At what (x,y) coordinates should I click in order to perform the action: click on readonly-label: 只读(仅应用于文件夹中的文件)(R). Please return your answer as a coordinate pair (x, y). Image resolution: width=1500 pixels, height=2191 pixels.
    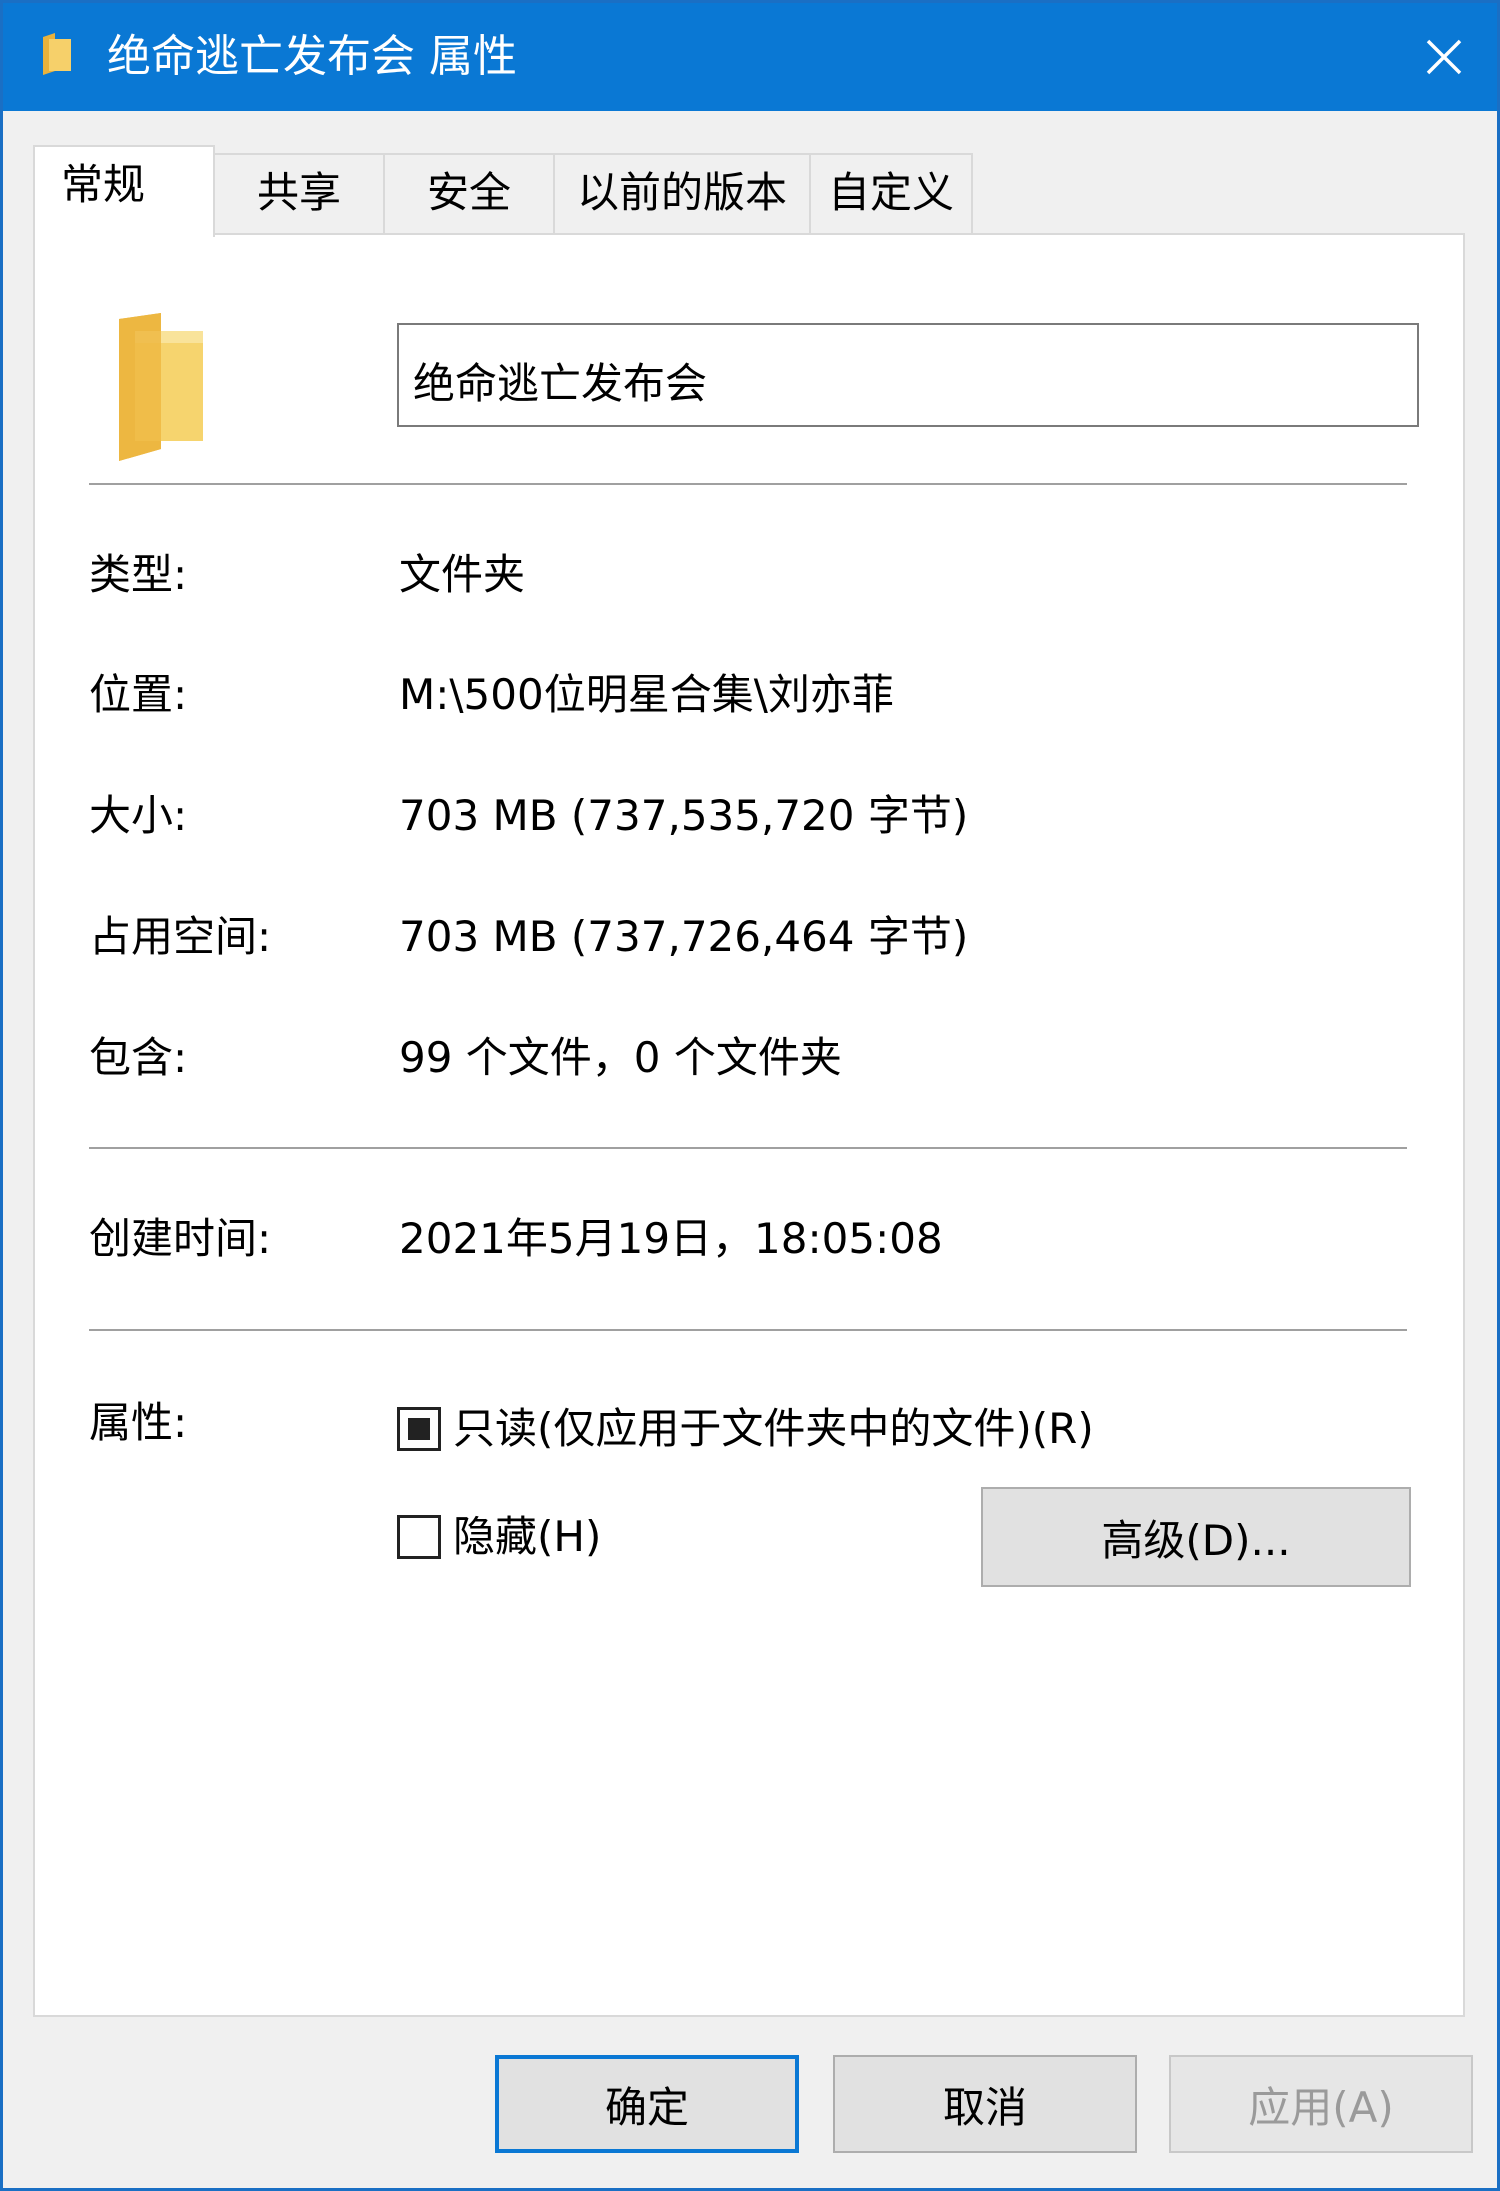
    Looking at the image, I should click on (773, 1429).